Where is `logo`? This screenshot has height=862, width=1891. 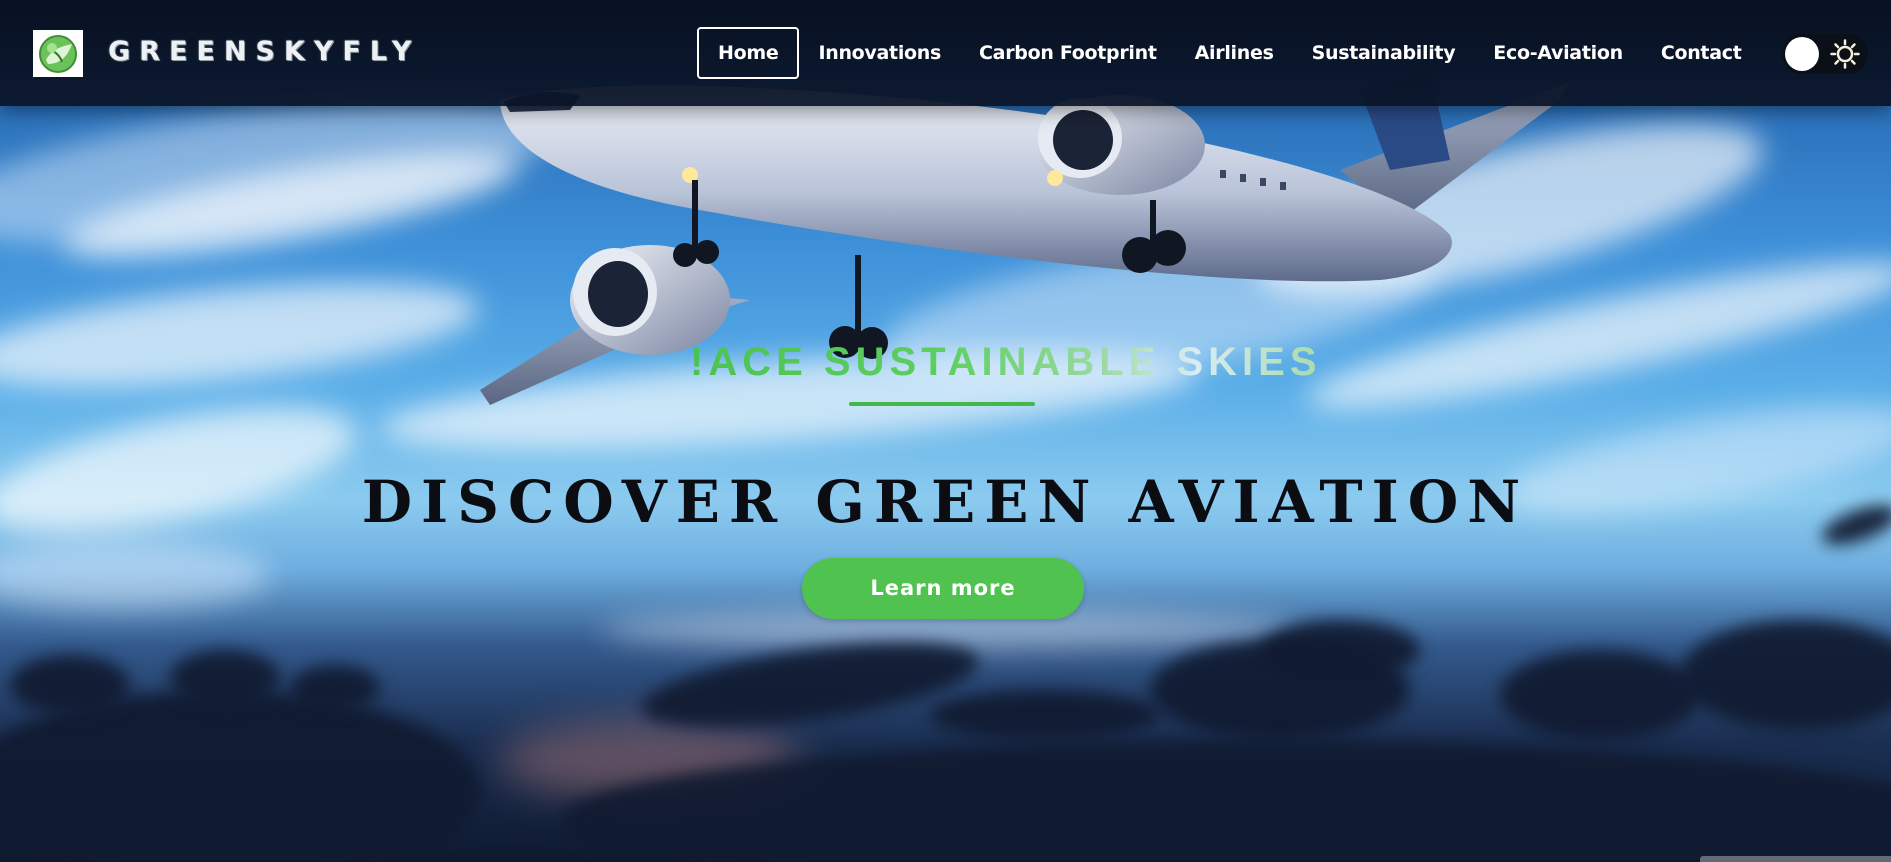 logo is located at coordinates (58, 53).